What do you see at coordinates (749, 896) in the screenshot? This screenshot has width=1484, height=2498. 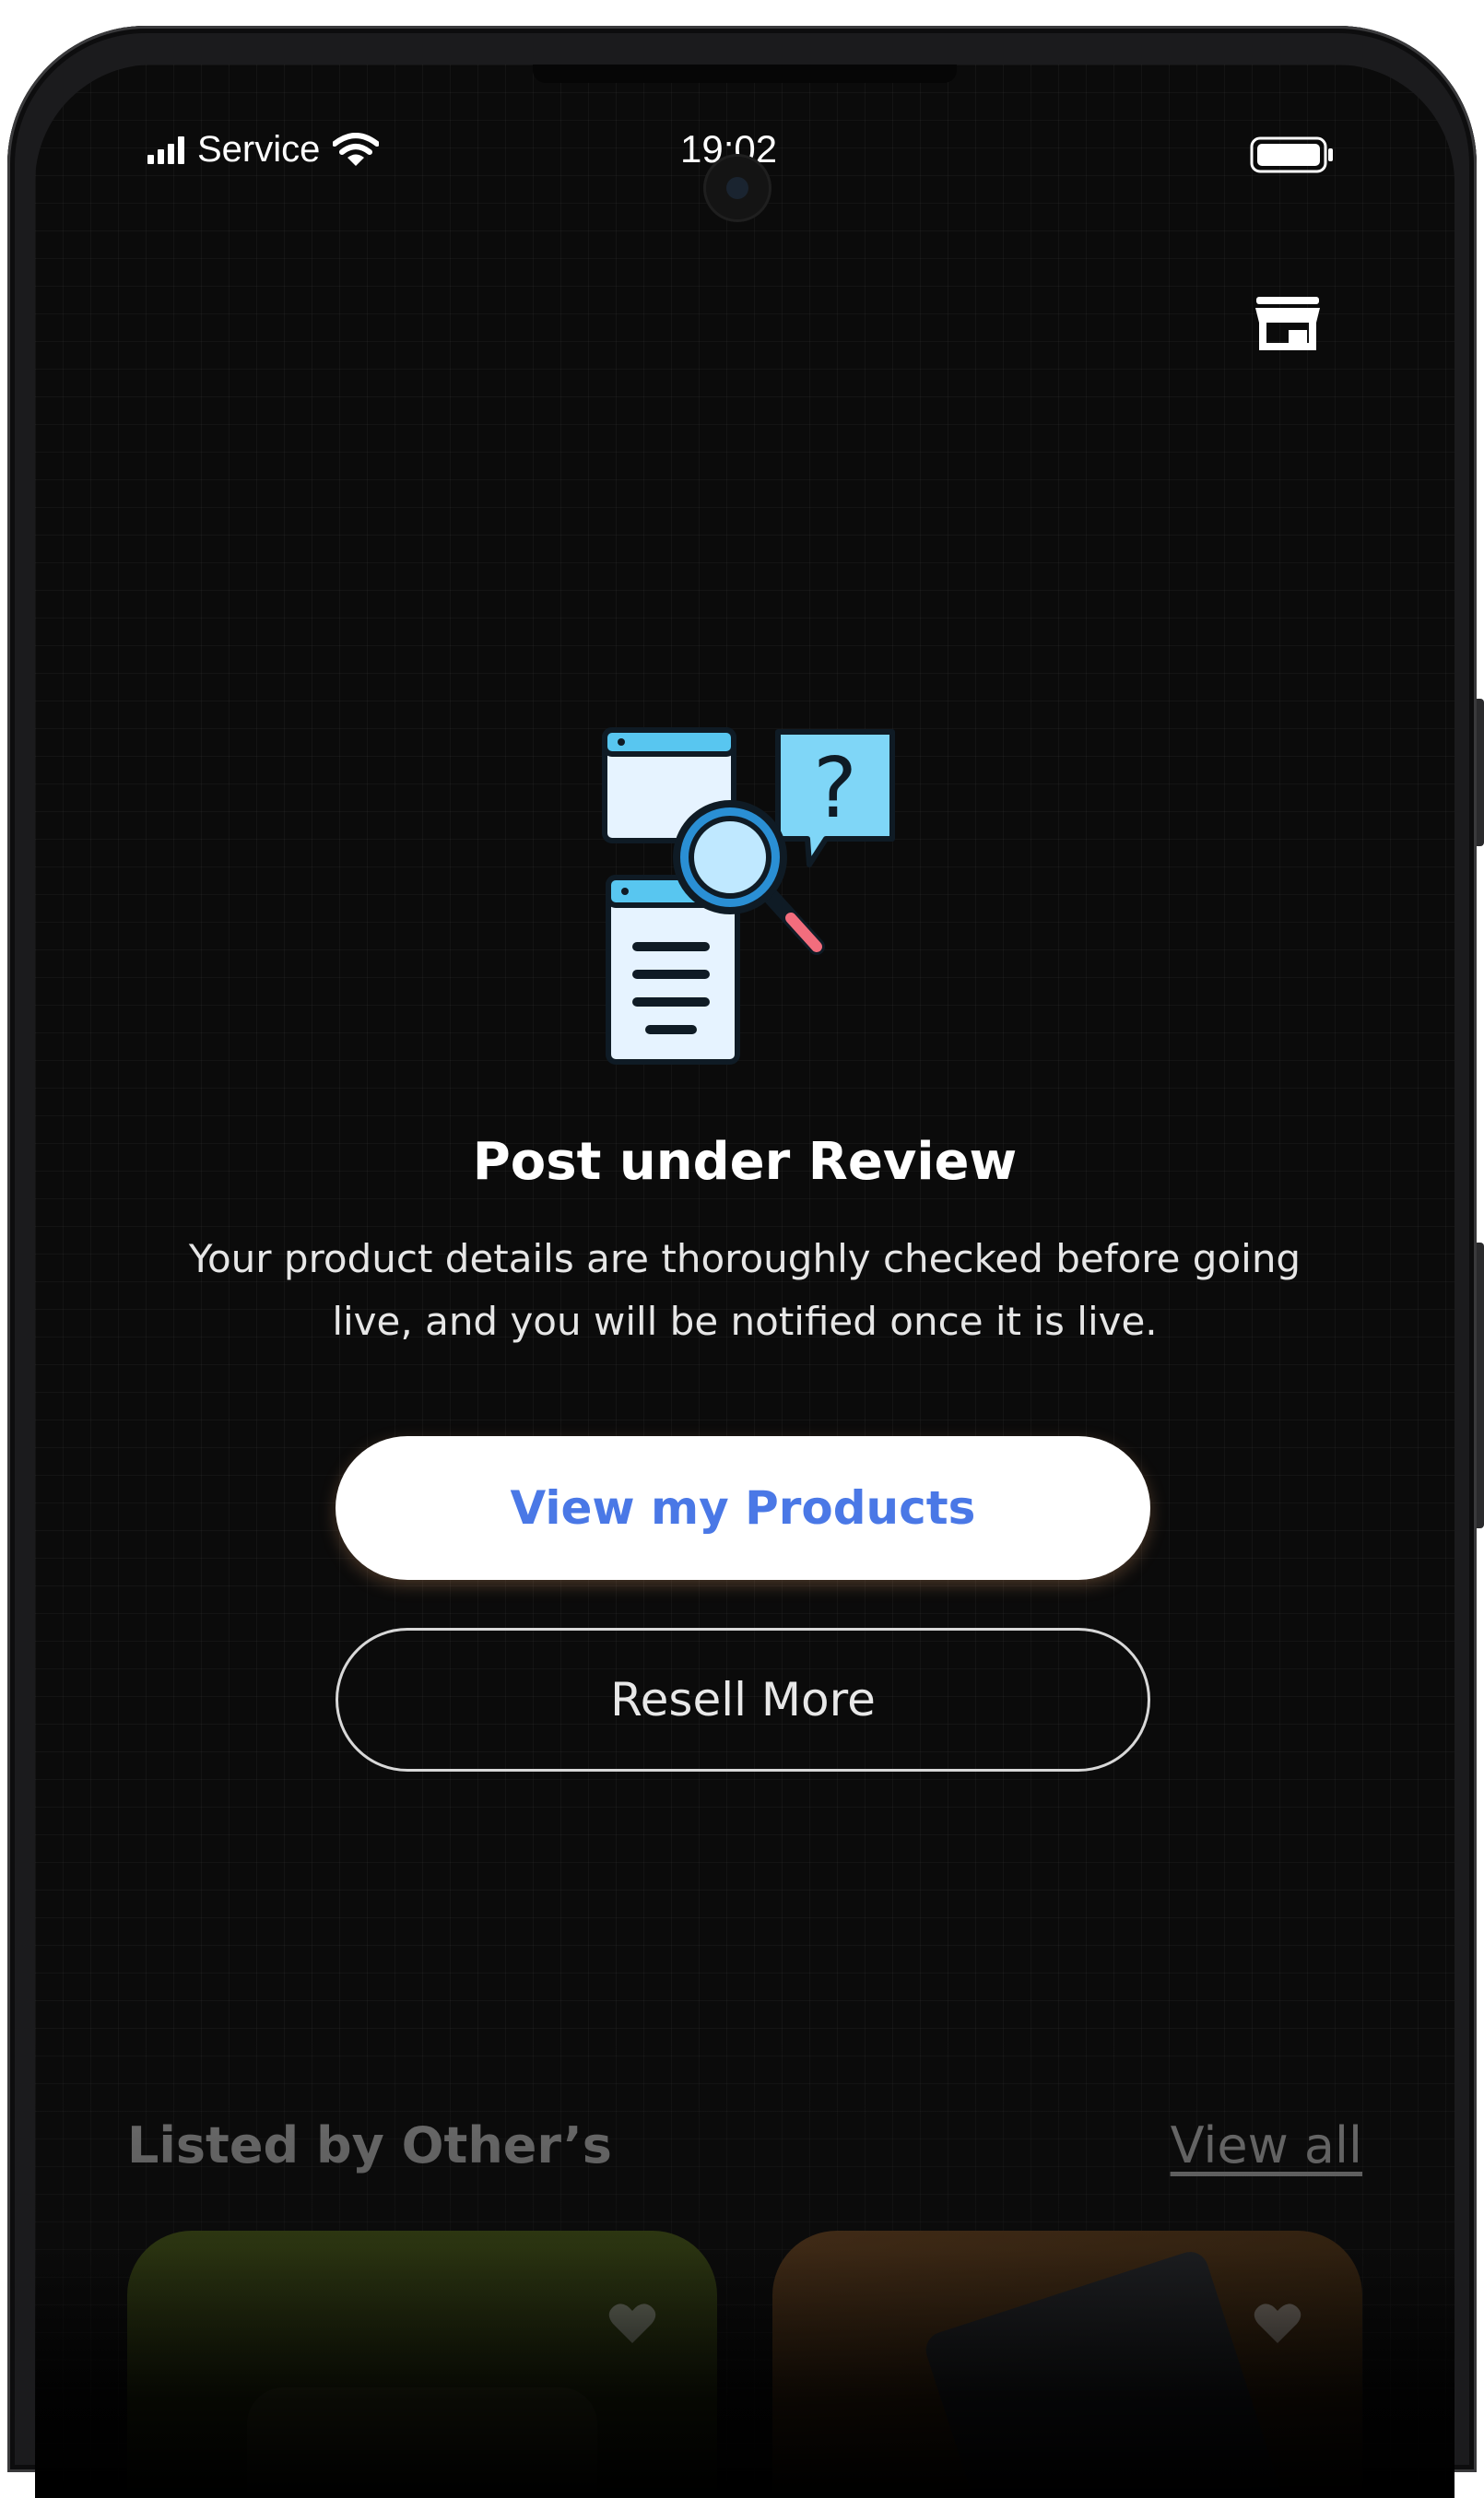 I see `review-illustration-icon: ?` at bounding box center [749, 896].